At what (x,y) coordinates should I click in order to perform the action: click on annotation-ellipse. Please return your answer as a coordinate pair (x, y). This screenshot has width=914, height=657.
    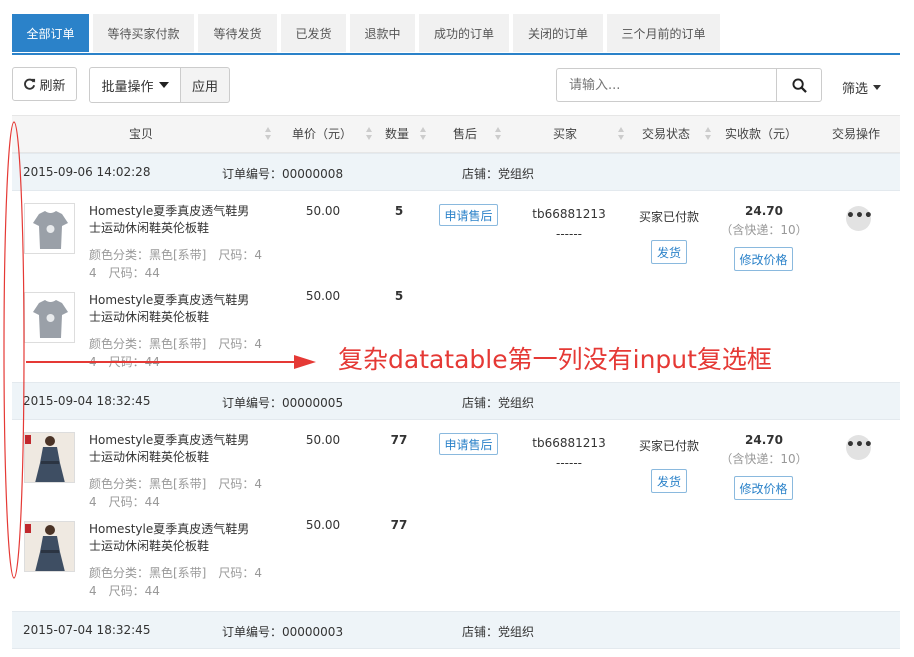
    Looking at the image, I should click on (14, 350).